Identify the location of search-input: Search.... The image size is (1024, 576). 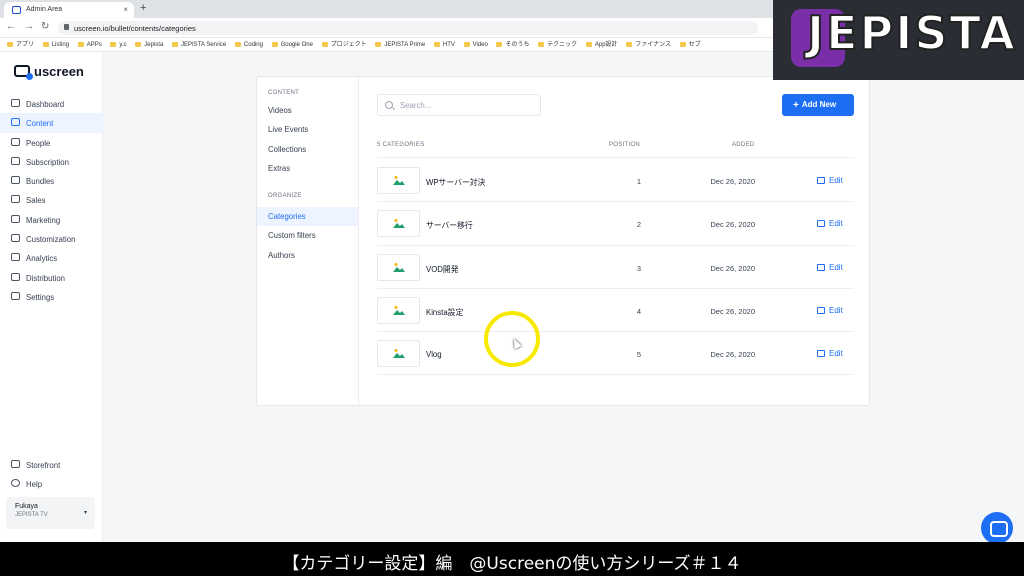
(459, 105).